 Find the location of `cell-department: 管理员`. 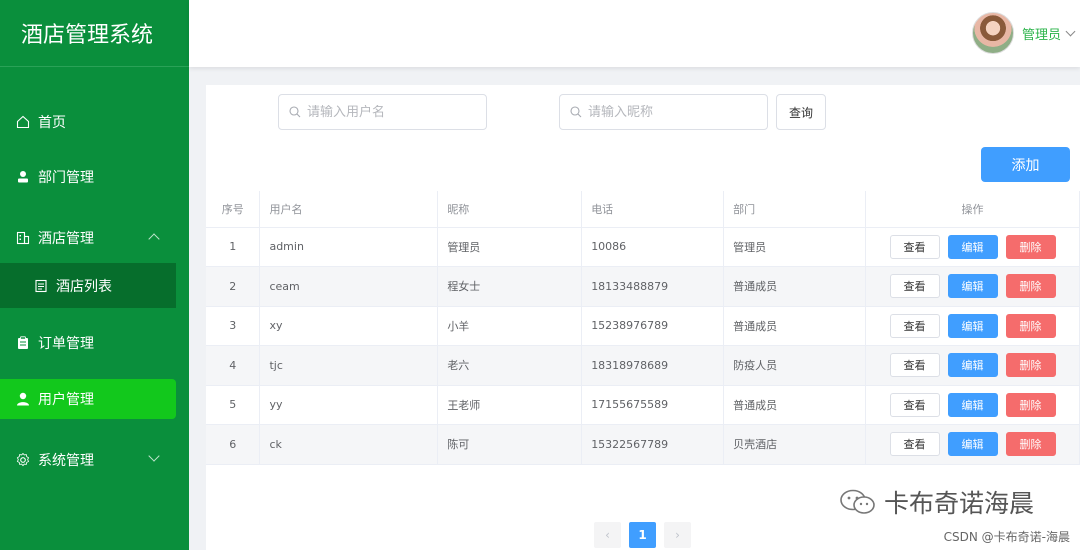

cell-department: 管理员 is located at coordinates (794, 247).